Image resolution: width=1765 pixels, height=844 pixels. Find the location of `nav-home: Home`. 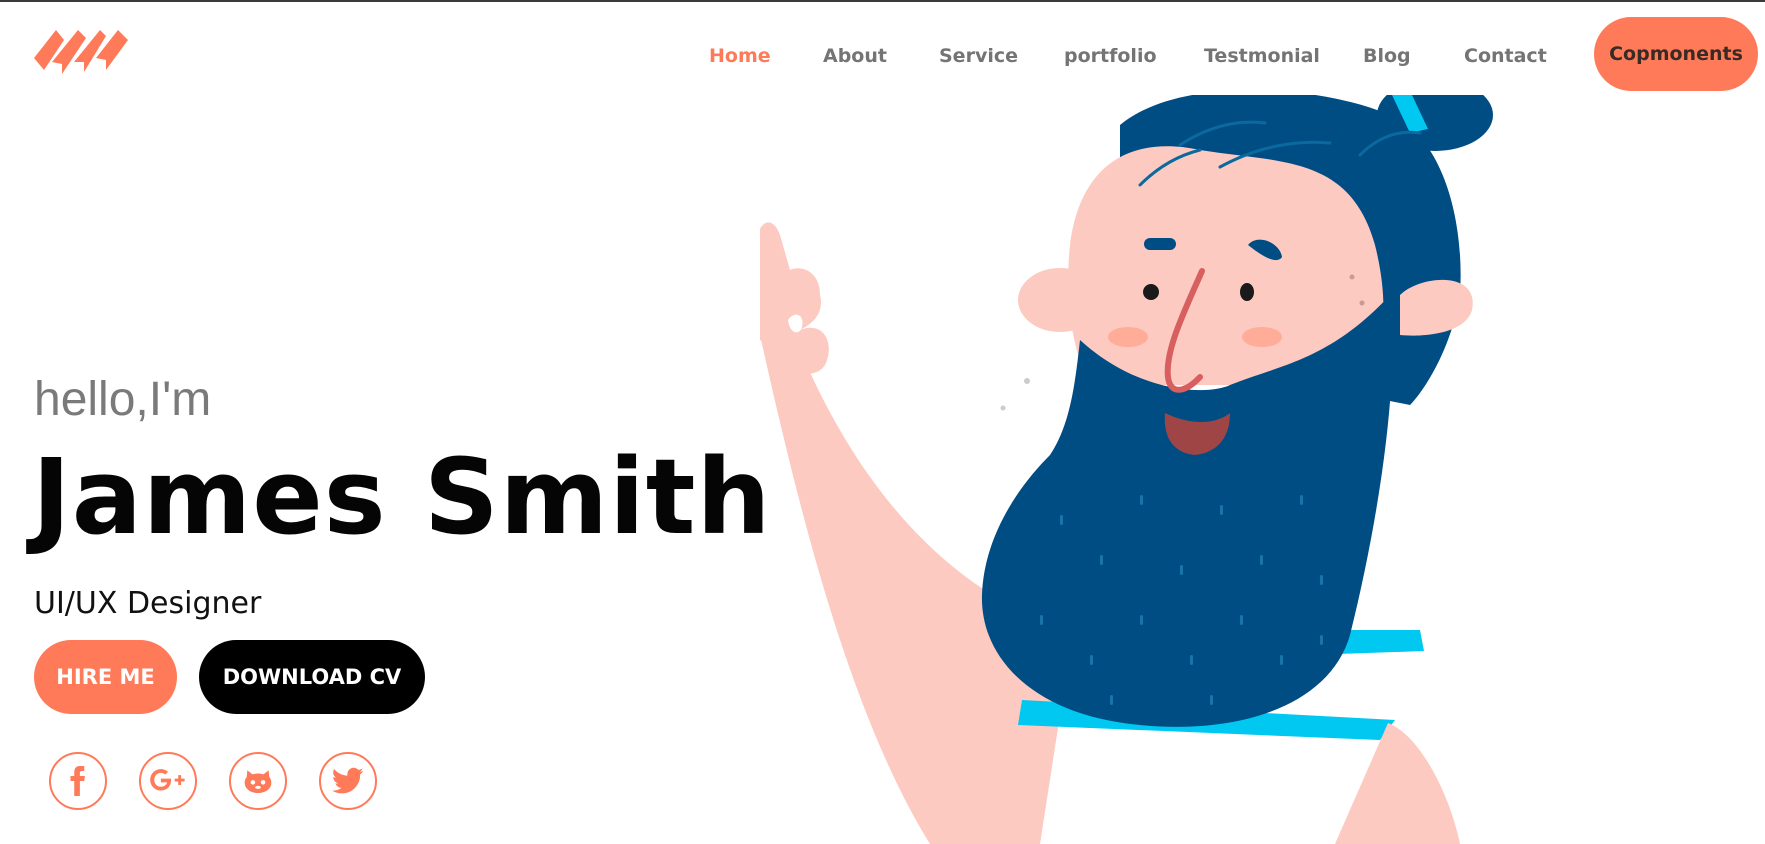

nav-home: Home is located at coordinates (740, 56).